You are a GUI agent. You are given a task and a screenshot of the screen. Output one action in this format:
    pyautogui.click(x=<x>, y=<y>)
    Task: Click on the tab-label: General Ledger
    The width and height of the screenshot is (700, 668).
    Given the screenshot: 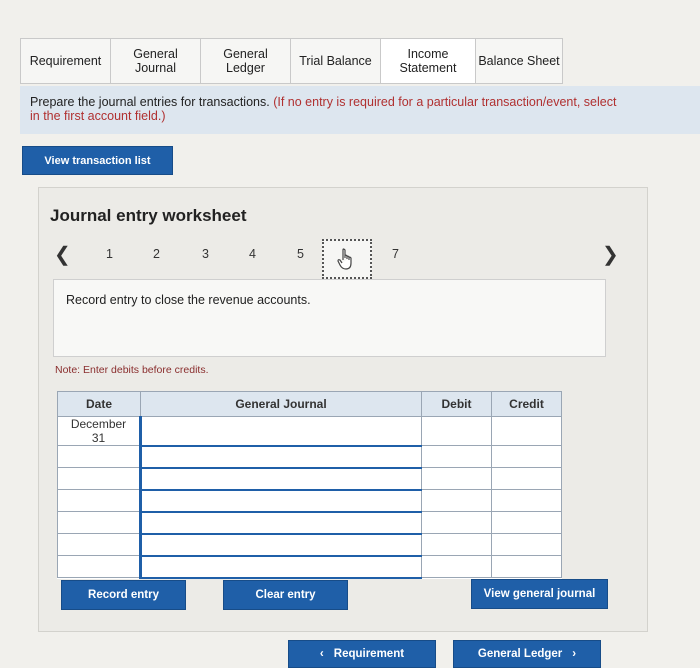 What is the action you would take?
    pyautogui.click(x=245, y=61)
    